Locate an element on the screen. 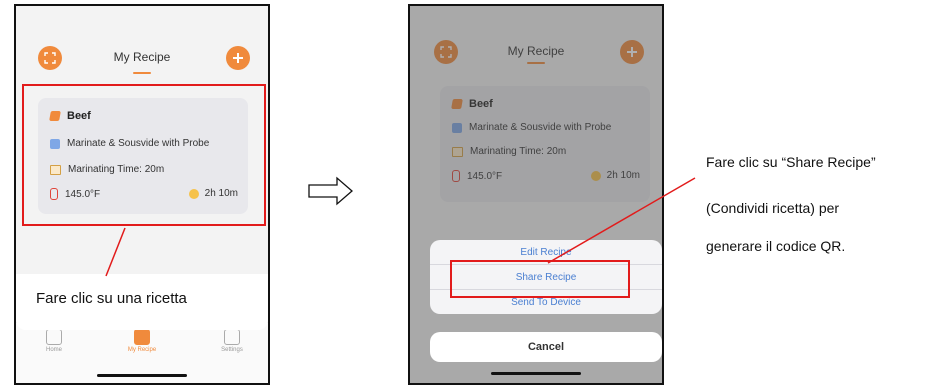 The width and height of the screenshot is (944, 390). instruction-line-2: (Condividi ricetta) per is located at coordinates (773, 208).